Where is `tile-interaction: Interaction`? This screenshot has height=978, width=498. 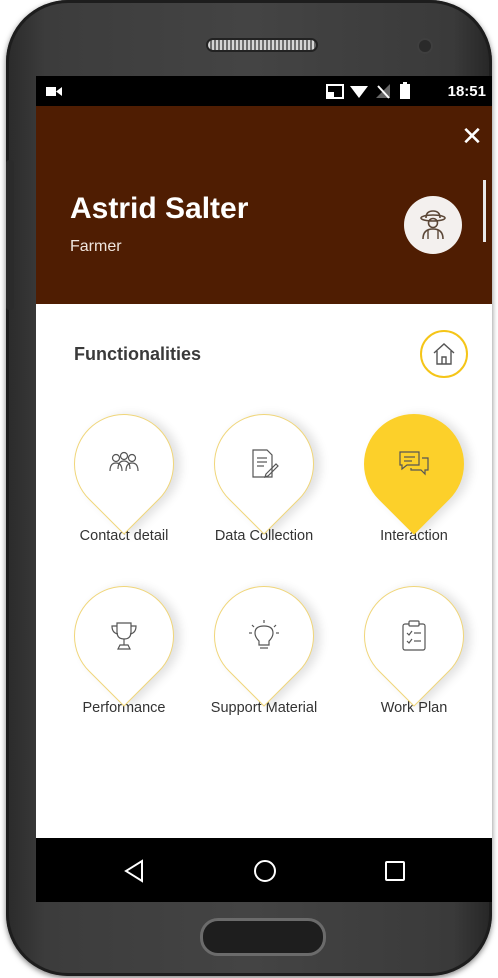 tile-interaction: Interaction is located at coordinates (414, 468).